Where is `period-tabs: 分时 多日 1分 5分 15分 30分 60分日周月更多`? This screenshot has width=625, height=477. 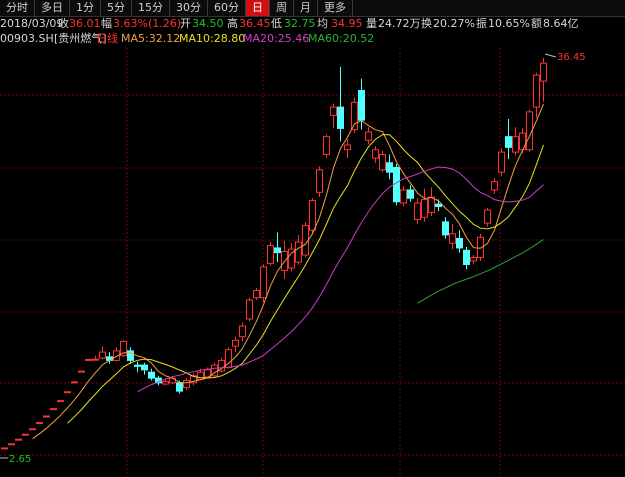
period-tabs: 分时 多日 1分 5分 15分 30分 60分日周月更多 is located at coordinates (312, 8).